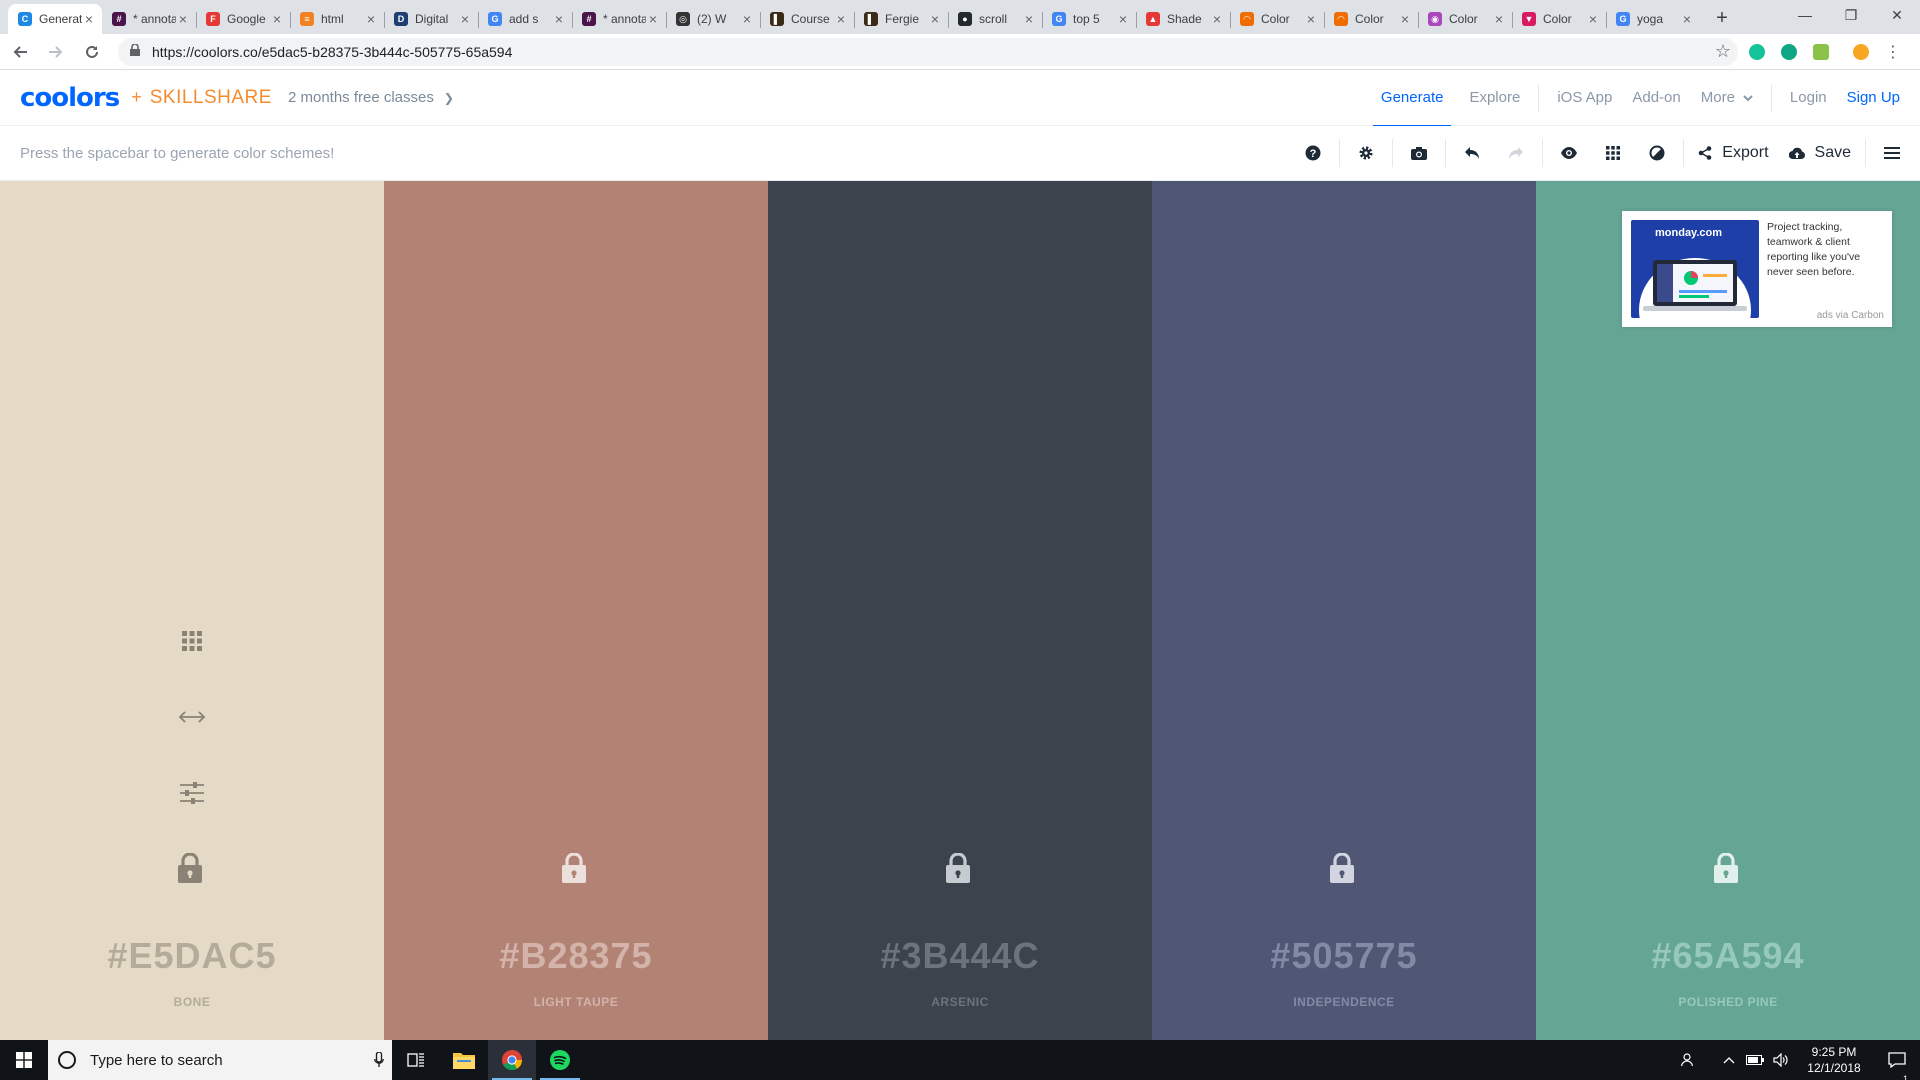 This screenshot has width=1920, height=1080. Describe the element at coordinates (1657, 153) in the screenshot. I see `adjust-button` at that location.